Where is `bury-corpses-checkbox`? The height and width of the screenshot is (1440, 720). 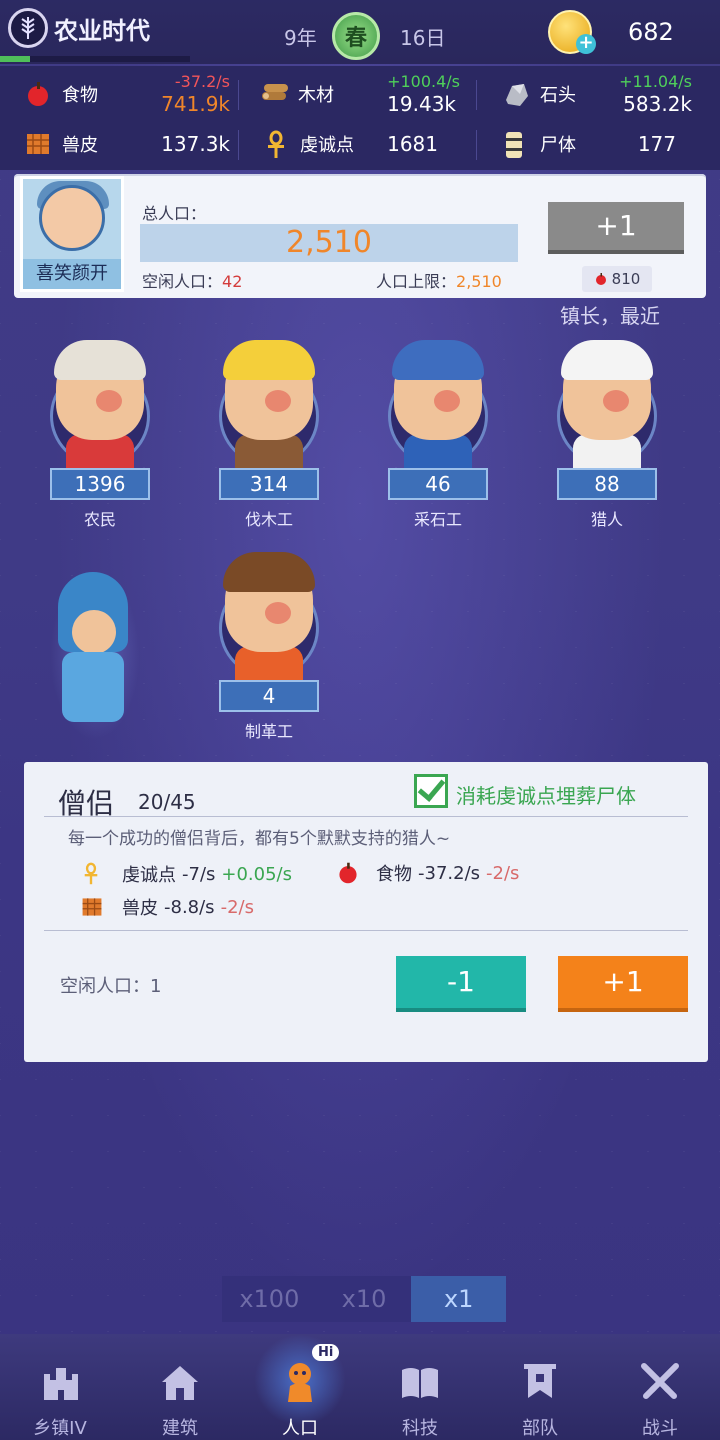 bury-corpses-checkbox is located at coordinates (431, 790).